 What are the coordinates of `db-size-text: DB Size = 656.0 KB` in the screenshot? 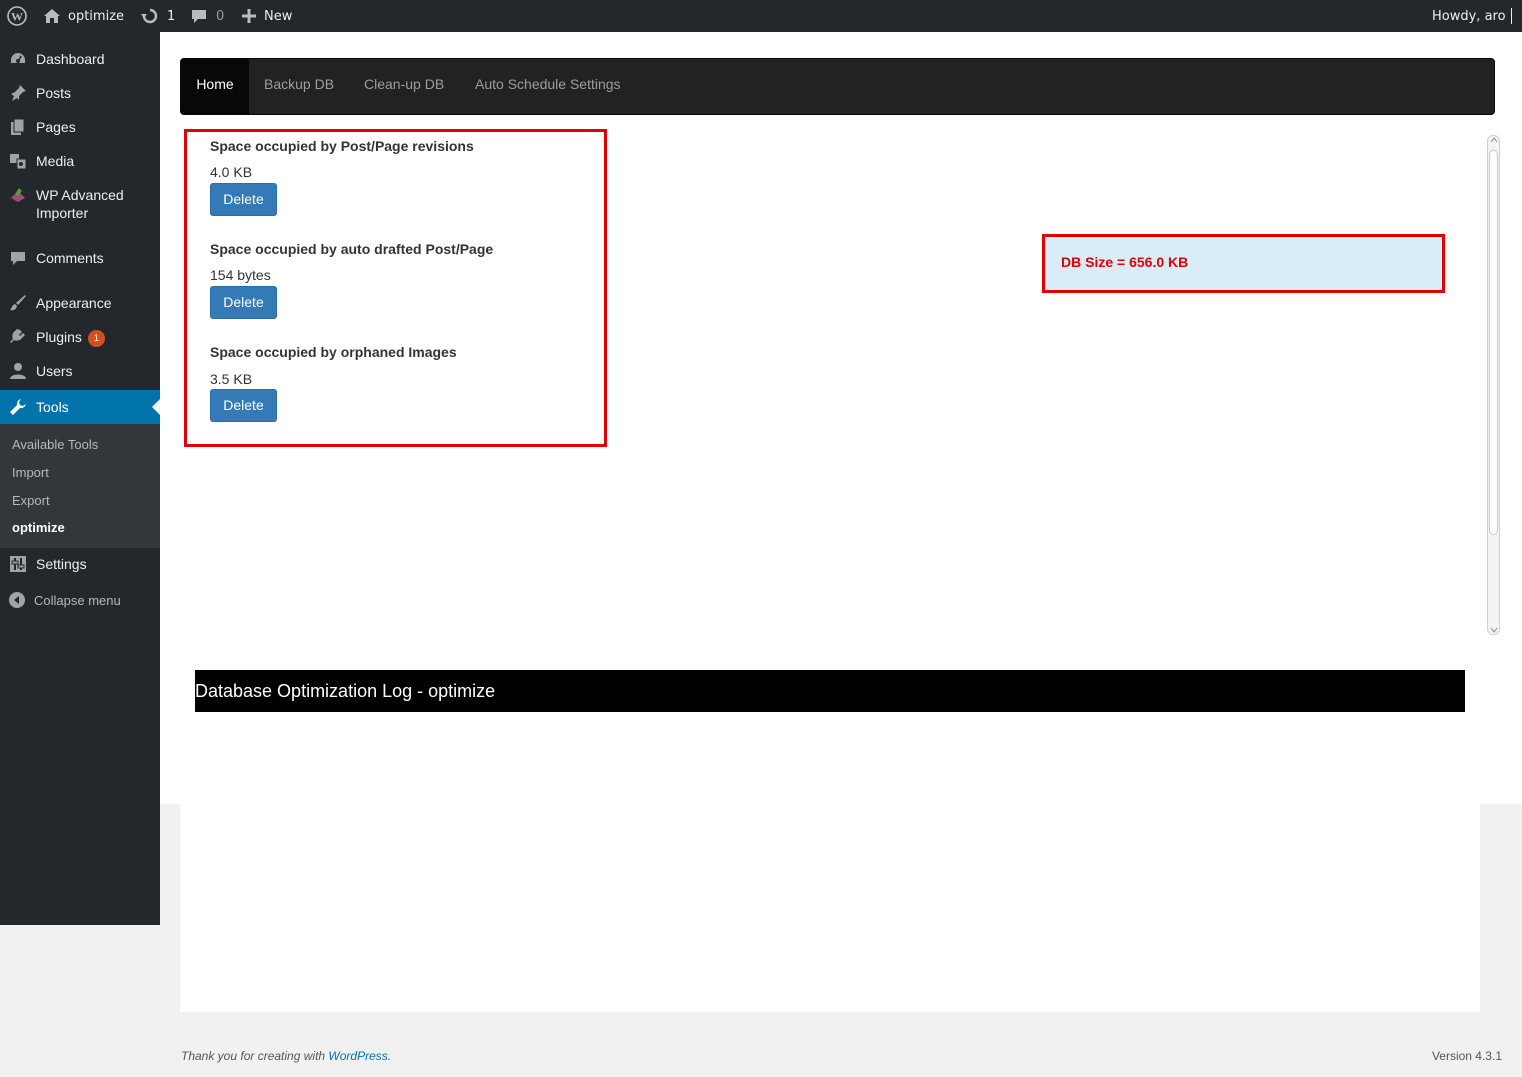 It's located at (1125, 262).